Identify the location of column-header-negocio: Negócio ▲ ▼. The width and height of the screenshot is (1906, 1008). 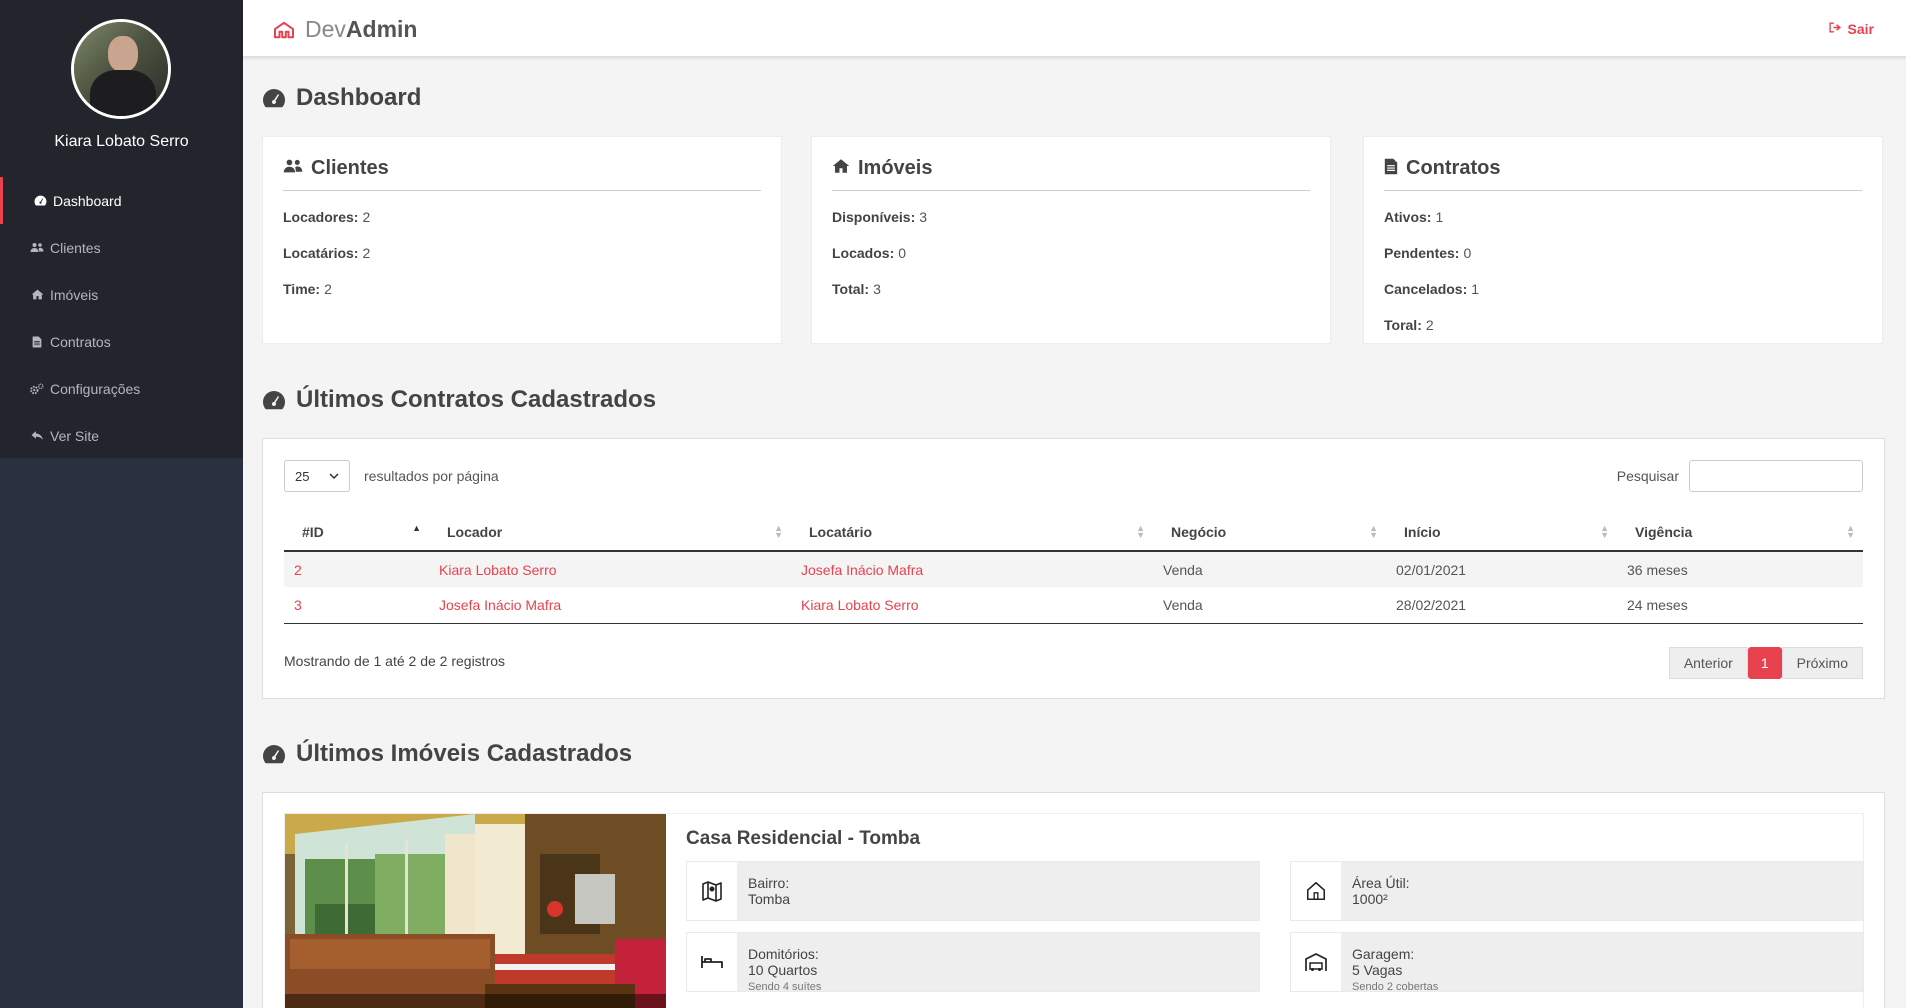
(1269, 532).